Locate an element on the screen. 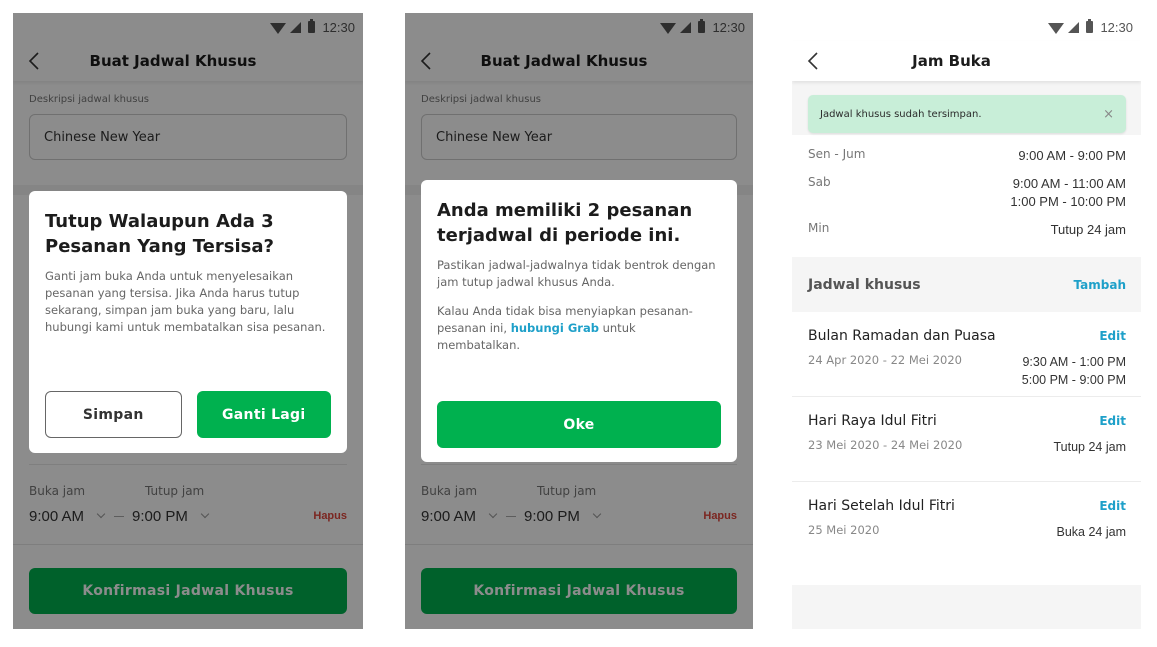 The image size is (1157, 647). contact-grab-link: hubungi Grab is located at coordinates (555, 328).